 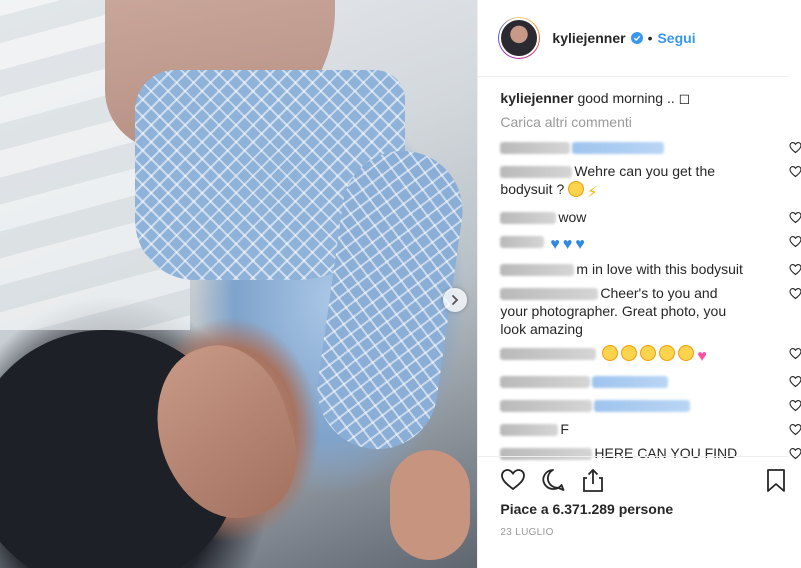 I want to click on avatar-image, so click(x=519, y=38).